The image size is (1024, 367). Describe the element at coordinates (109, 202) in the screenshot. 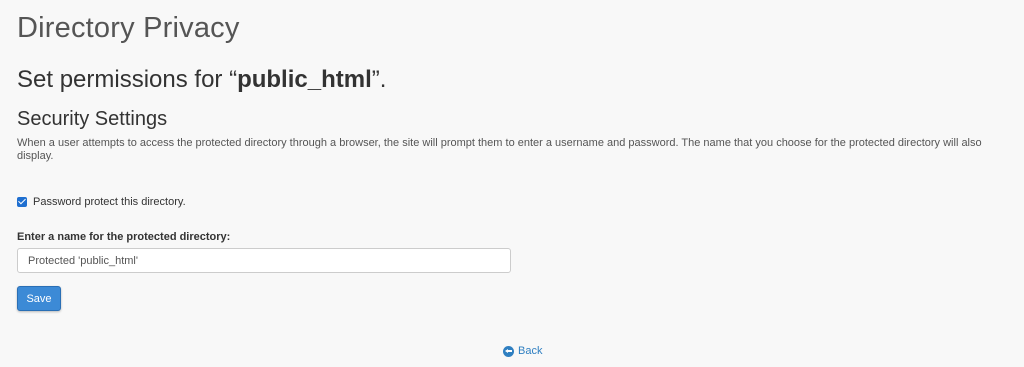

I see `password-protect-label: Password protect this directory.` at that location.